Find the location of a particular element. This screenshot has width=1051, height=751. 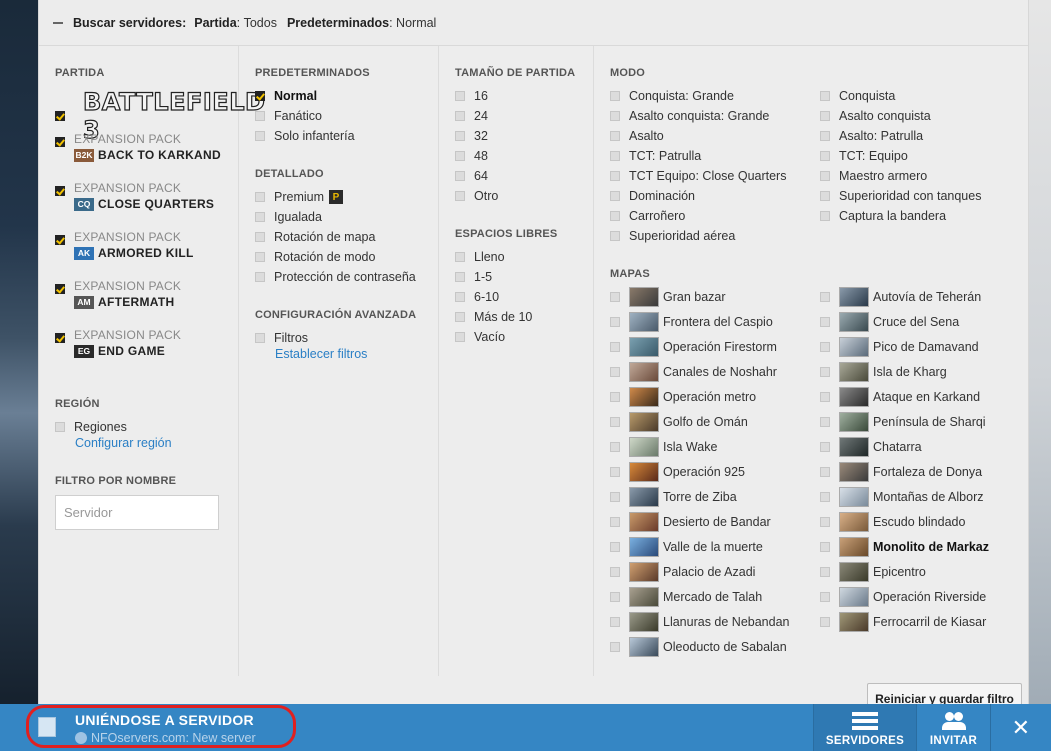

map-option: Montañas de Alborz is located at coordinates (902, 497).